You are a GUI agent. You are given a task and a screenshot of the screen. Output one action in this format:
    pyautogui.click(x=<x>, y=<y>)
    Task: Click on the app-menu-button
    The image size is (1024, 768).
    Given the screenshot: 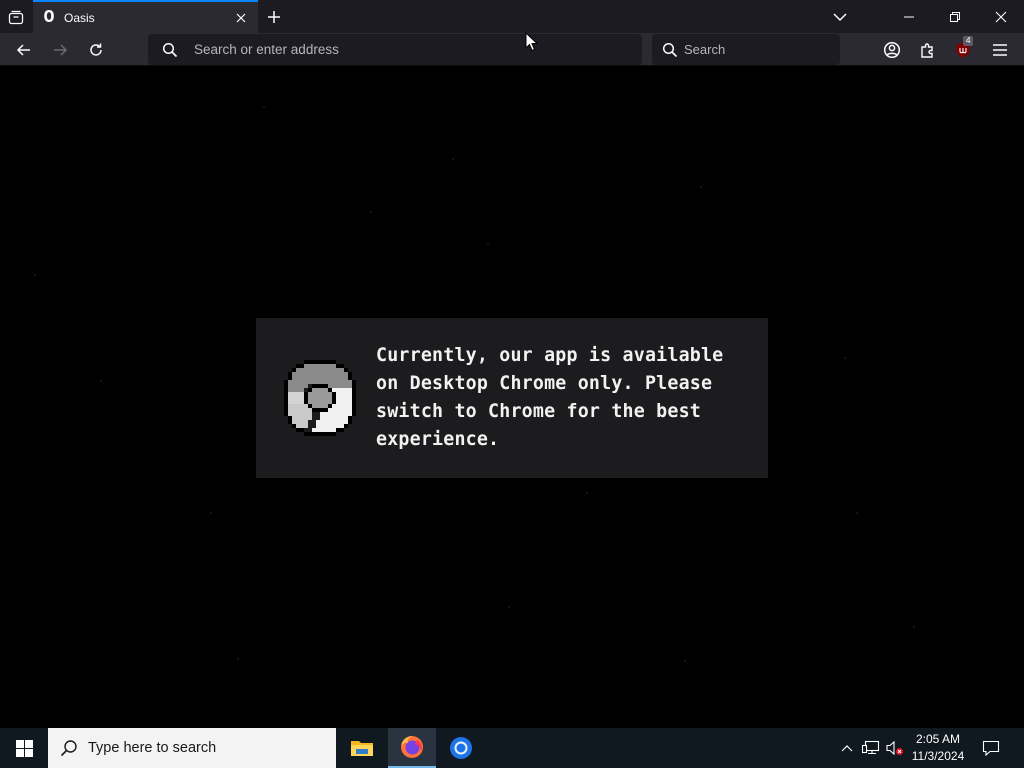 What is the action you would take?
    pyautogui.click(x=1000, y=50)
    